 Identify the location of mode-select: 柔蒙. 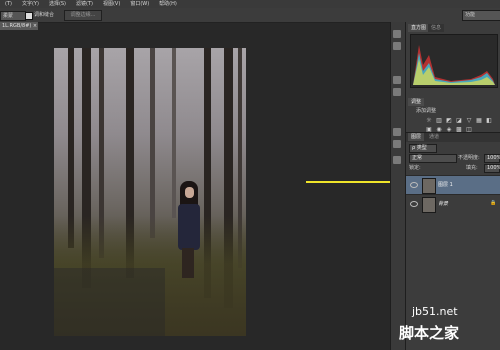
(13, 16).